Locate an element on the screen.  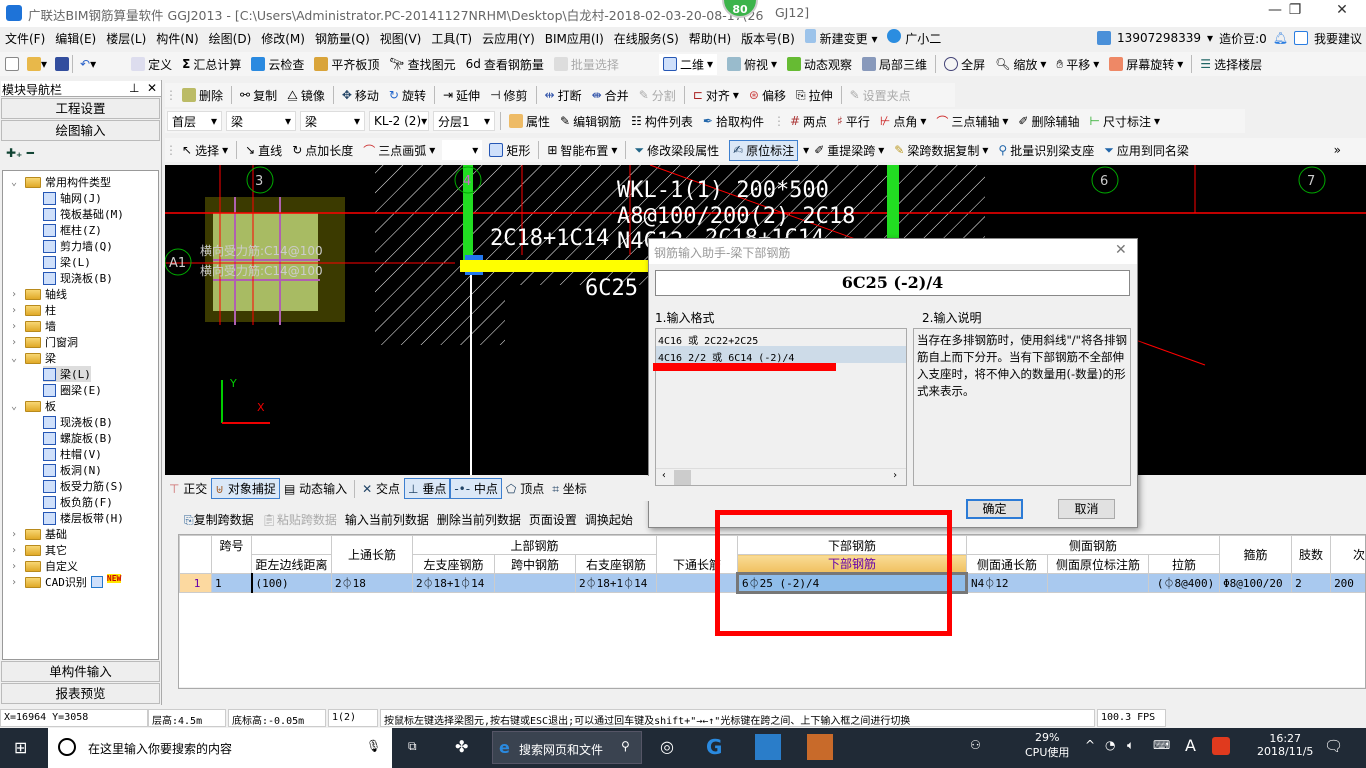
tree-item: 螺旋板(B) is located at coordinates (78, 438).